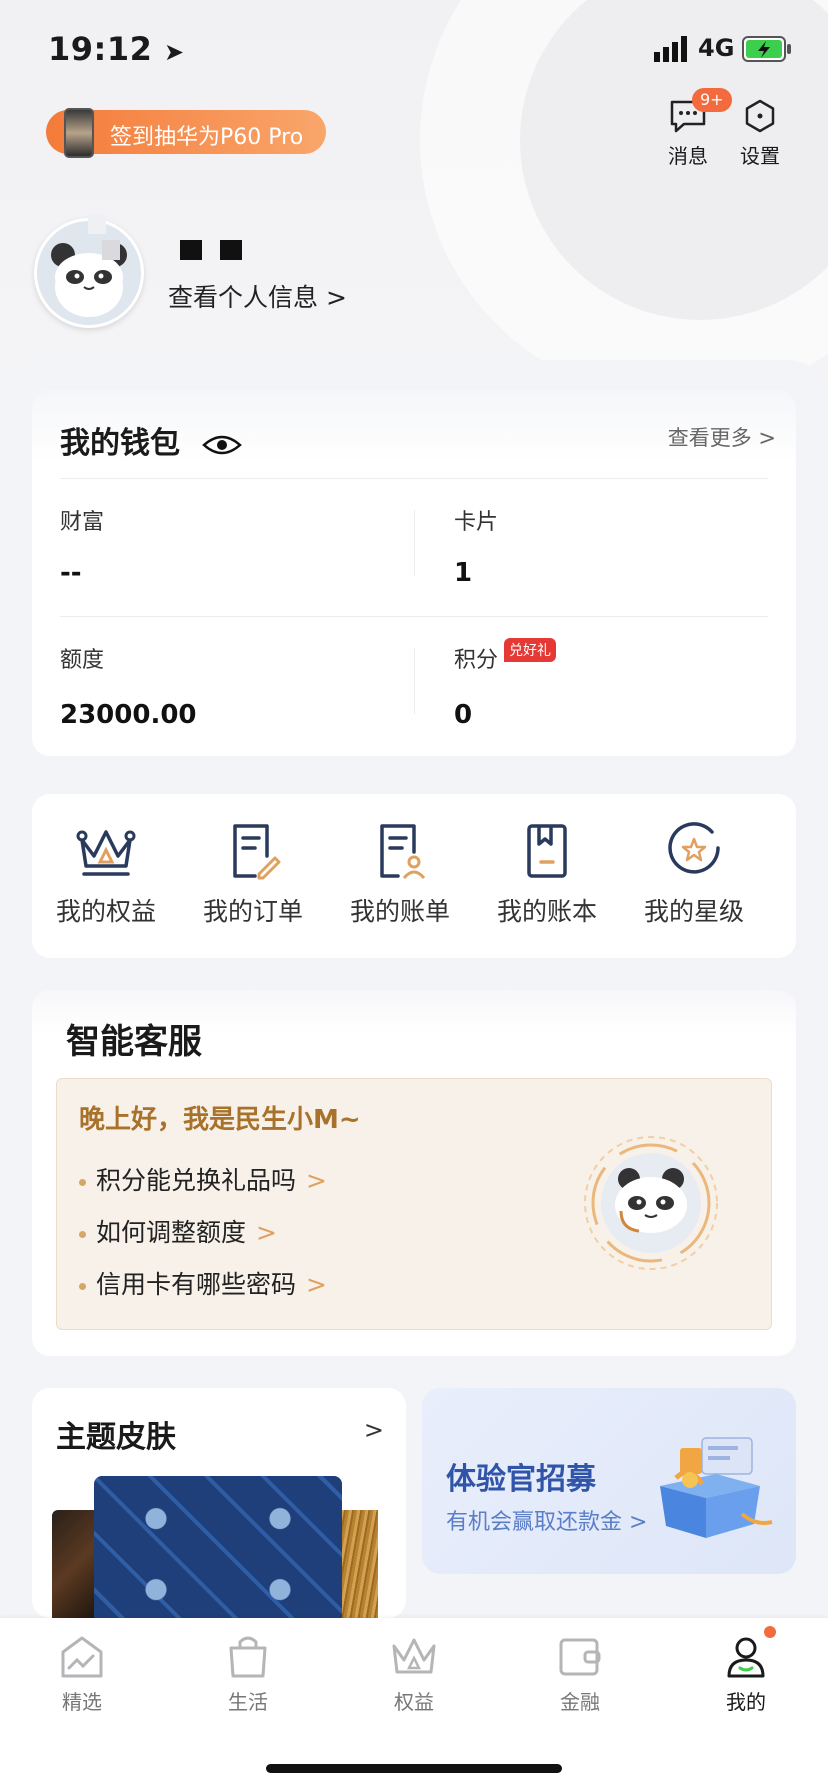 The height and width of the screenshot is (1792, 828). Describe the element at coordinates (463, 573) in the screenshot. I see `cards-value: 1` at that location.